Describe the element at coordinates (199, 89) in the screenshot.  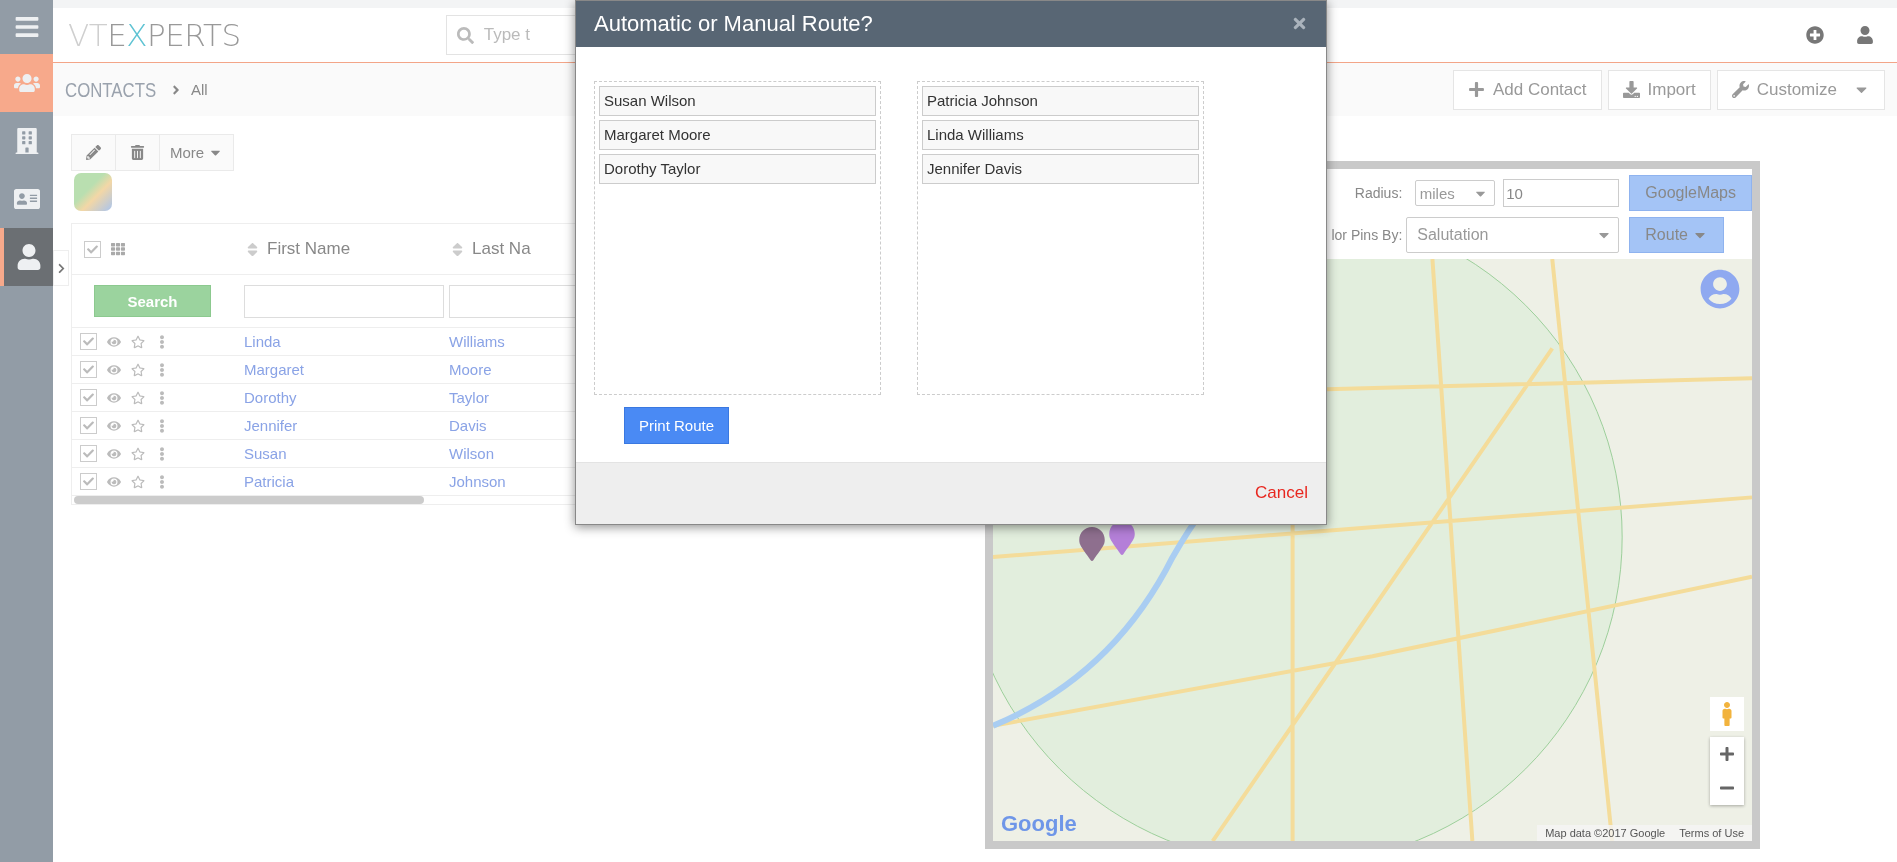
I see `view-name: All` at that location.